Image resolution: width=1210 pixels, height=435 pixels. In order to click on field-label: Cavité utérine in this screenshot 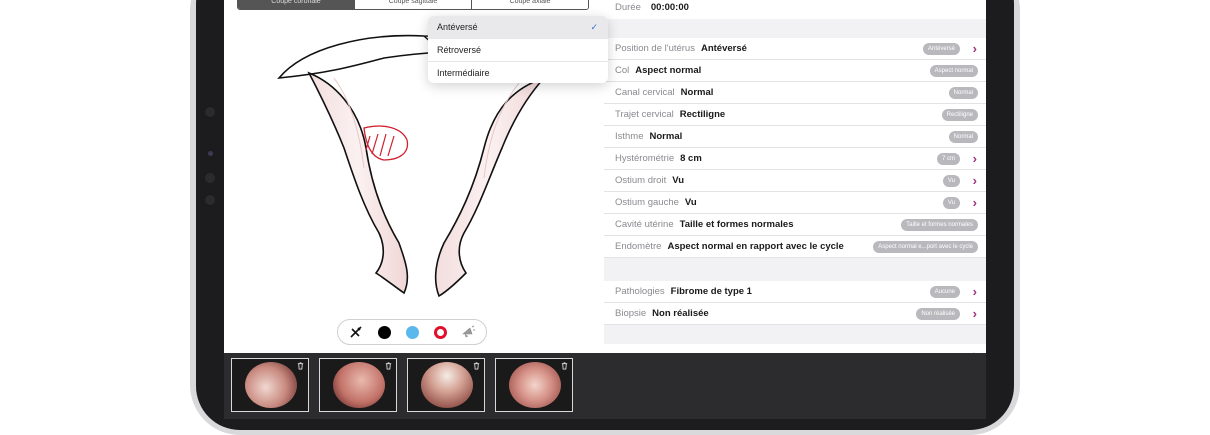, I will do `click(644, 224)`.